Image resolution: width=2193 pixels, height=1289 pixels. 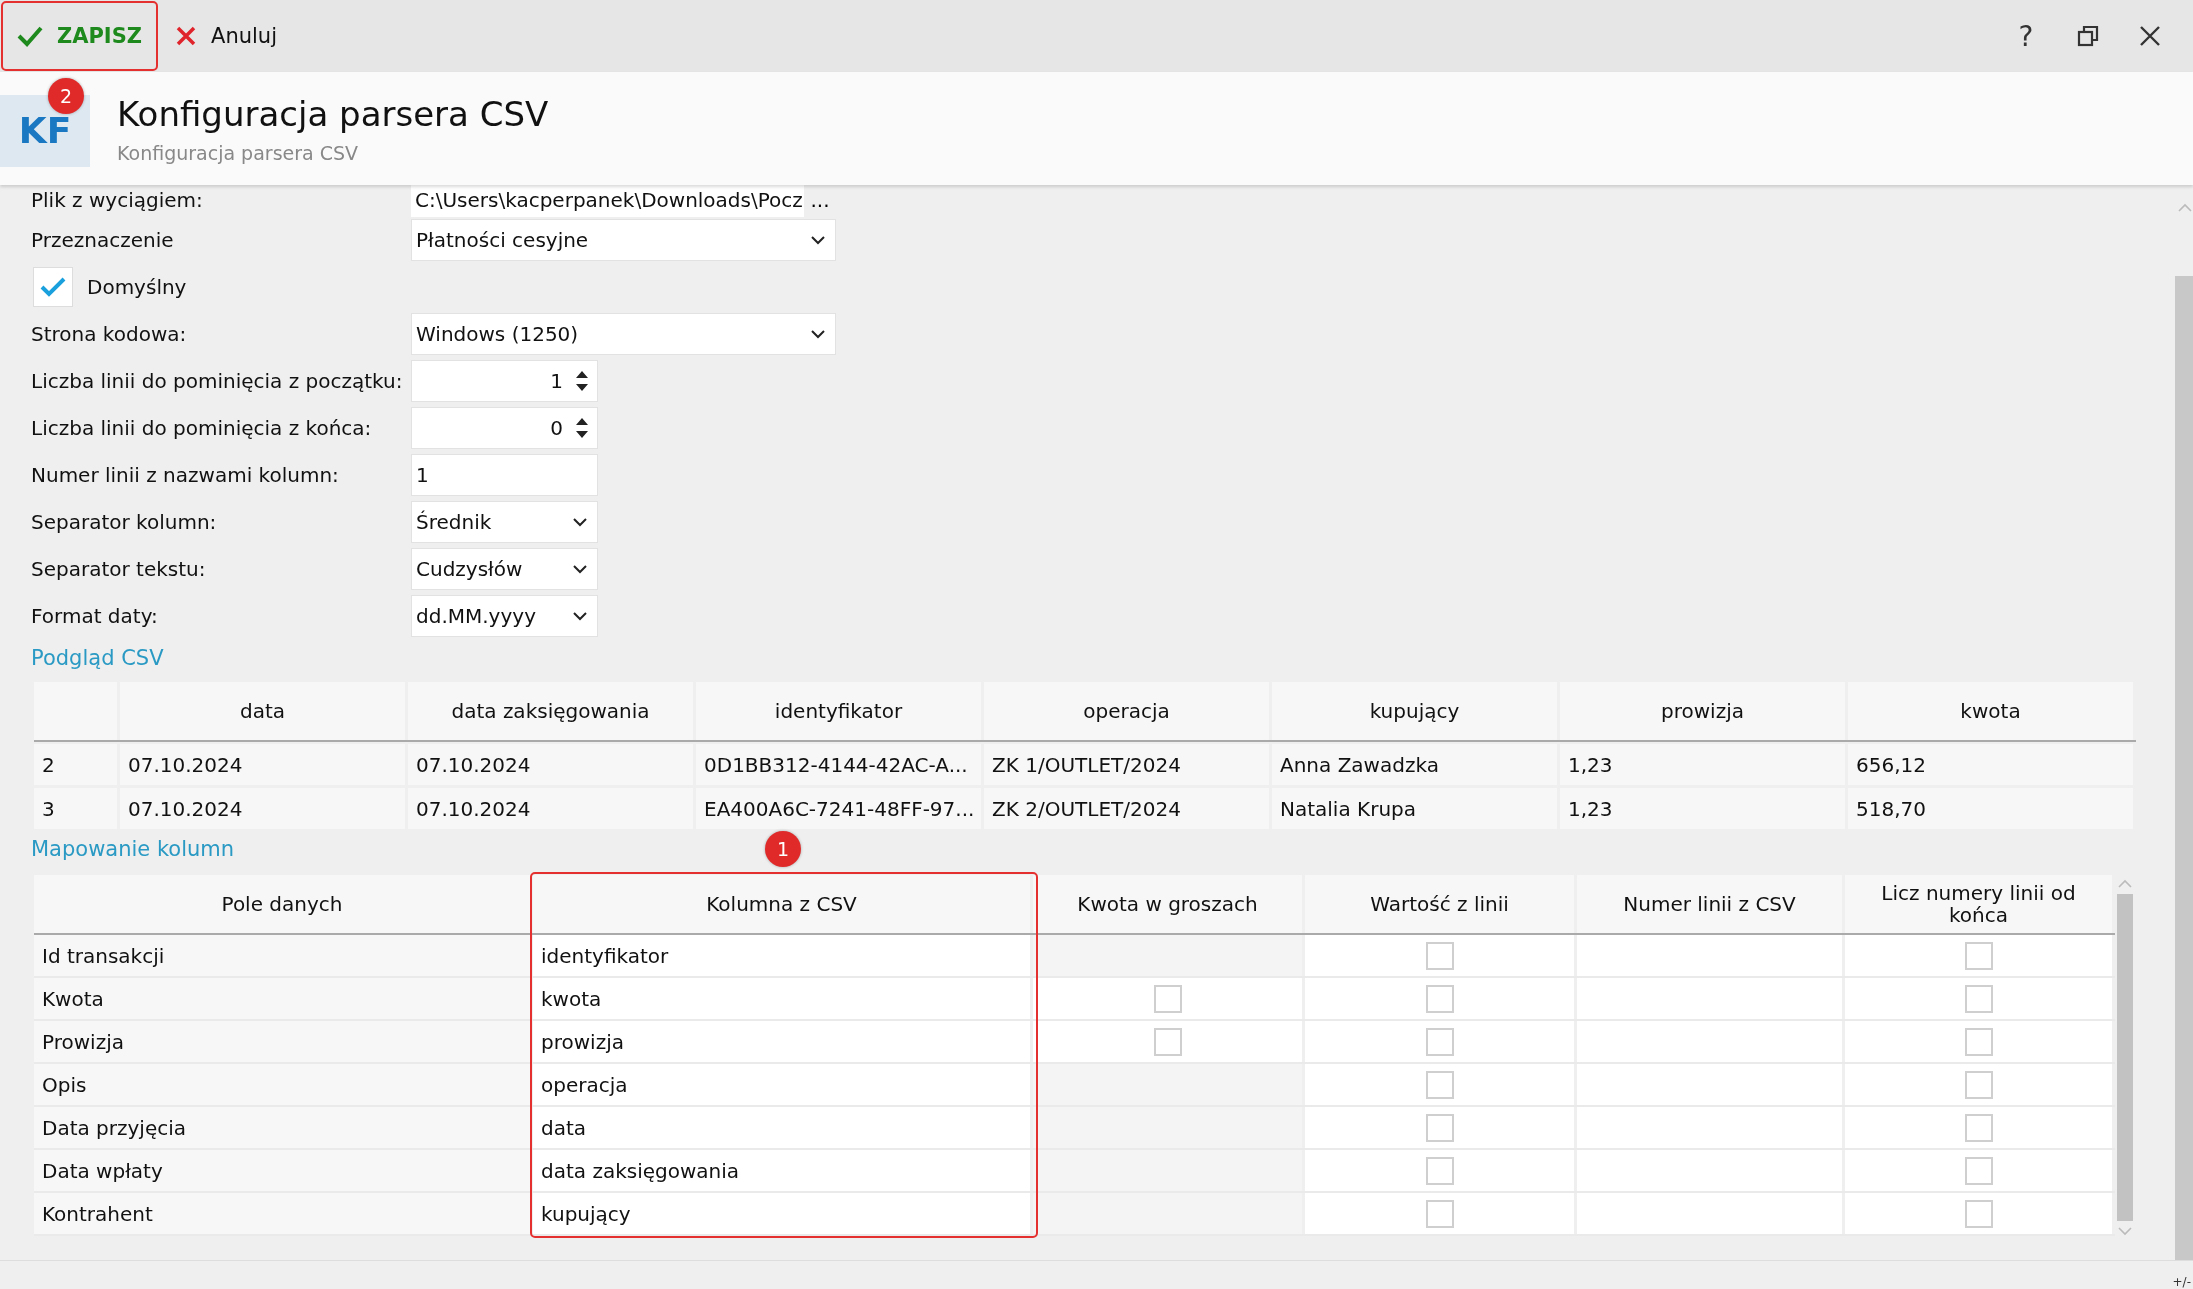 What do you see at coordinates (283, 998) in the screenshot?
I see `table-cell: Kwota` at bounding box center [283, 998].